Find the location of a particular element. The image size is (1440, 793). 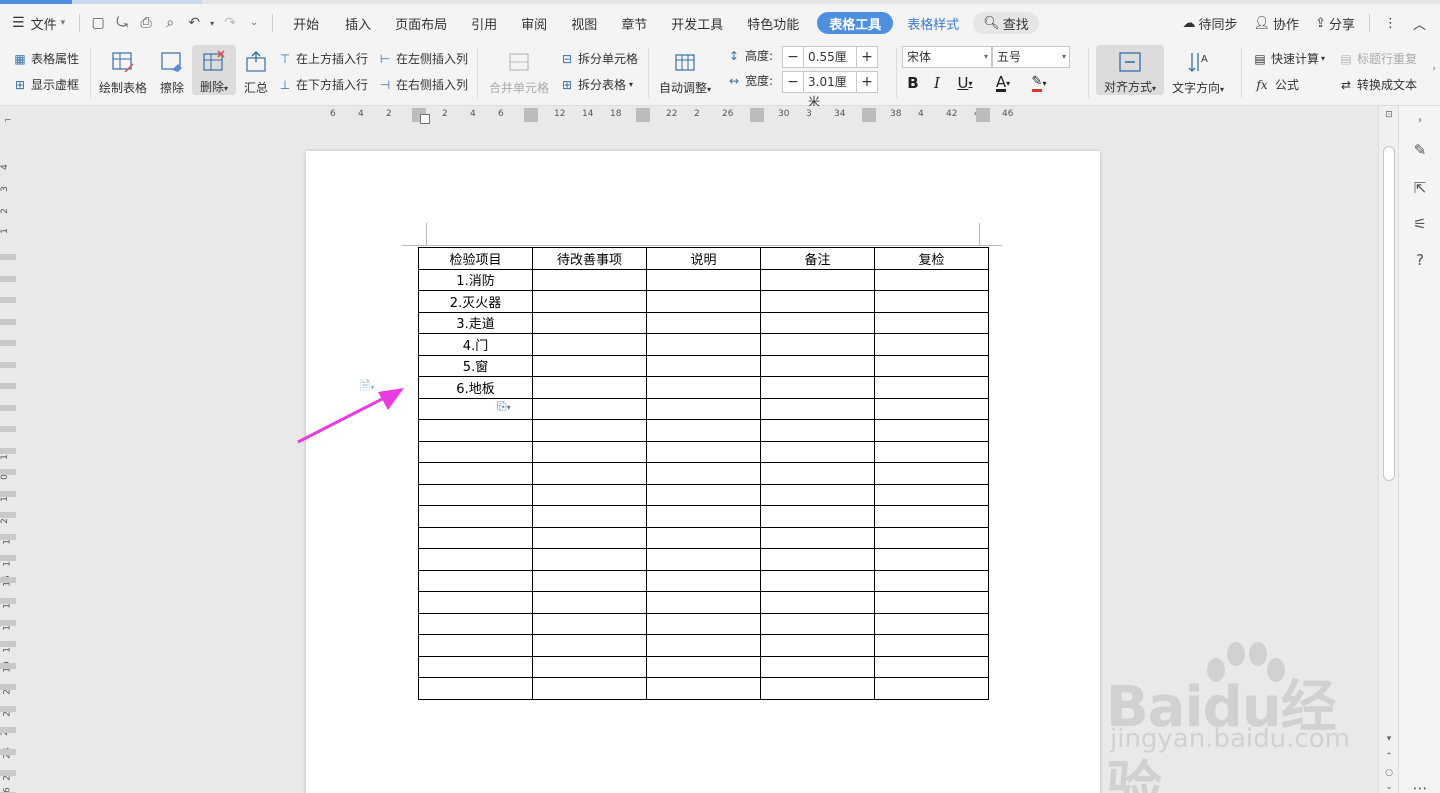

file-menu: ☰ 文件 ▾ is located at coordinates (36, 23).